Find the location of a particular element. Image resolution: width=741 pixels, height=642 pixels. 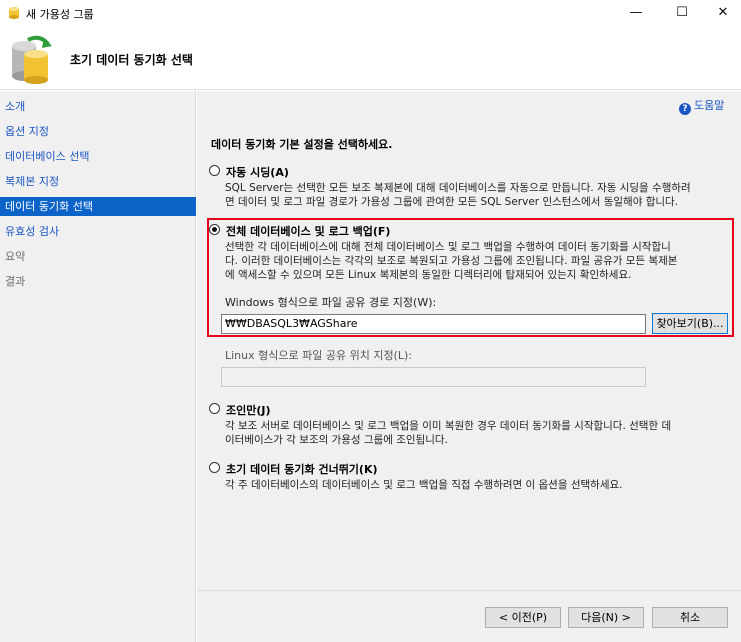

maximize-button: ☐ is located at coordinates (682, 13).